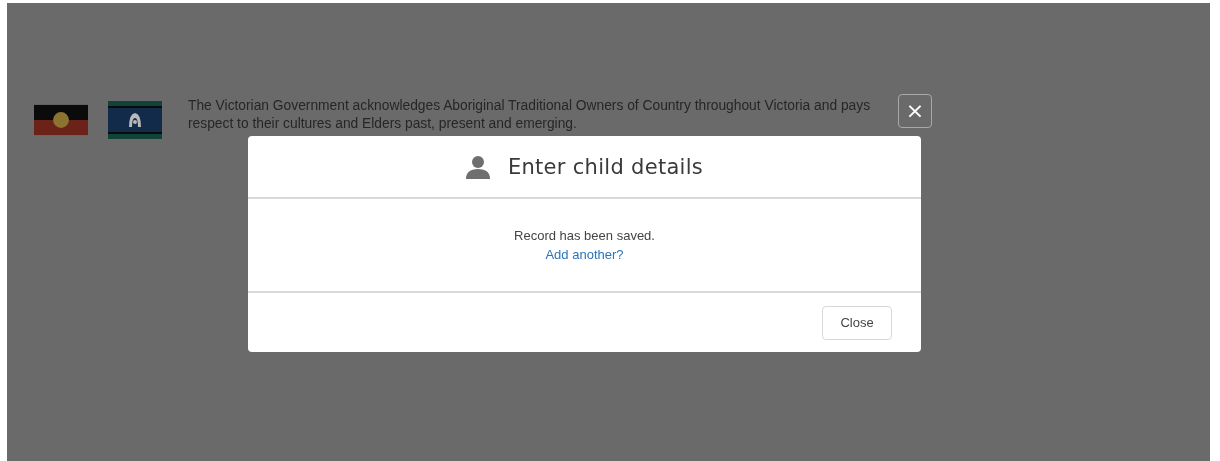 This screenshot has height=461, width=1220. What do you see at coordinates (915, 111) in the screenshot?
I see `close-button: ×` at bounding box center [915, 111].